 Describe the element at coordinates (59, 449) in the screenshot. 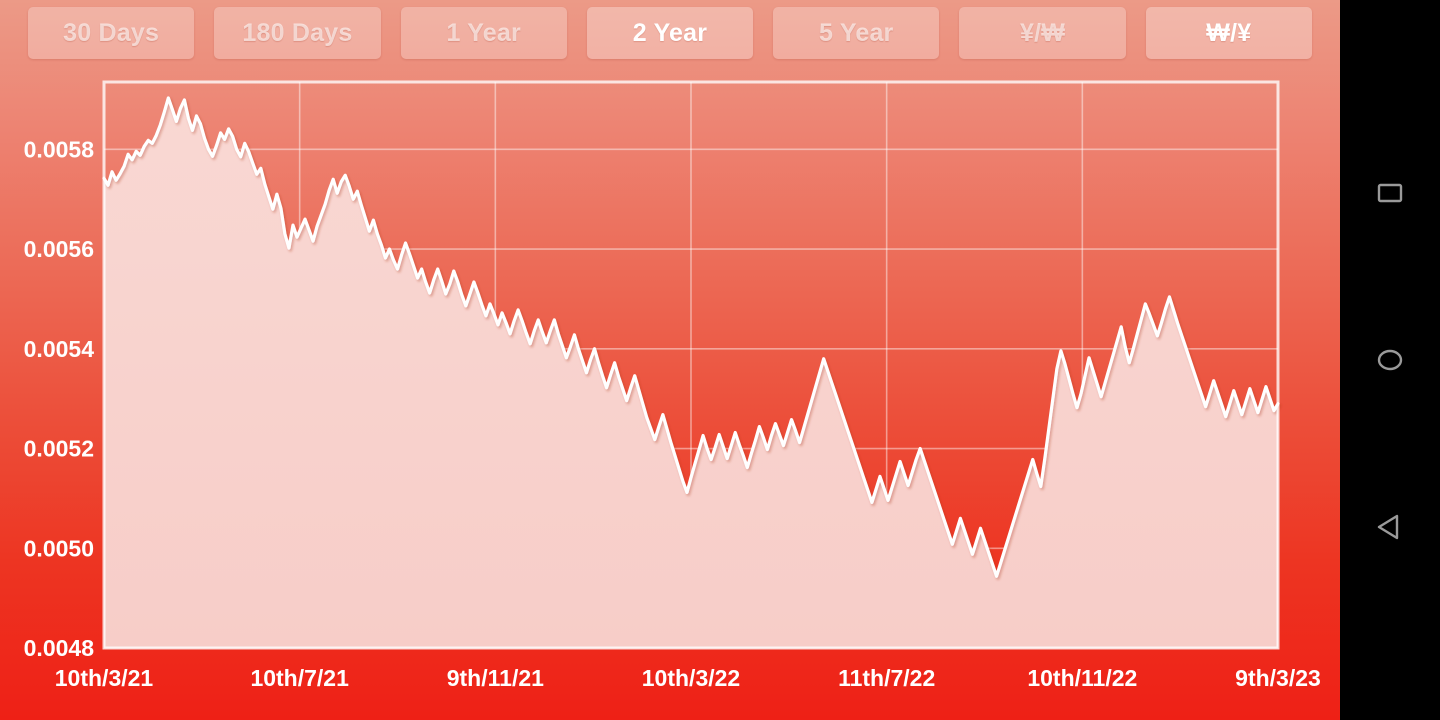

I see `y-axis-label: 0.0052` at that location.